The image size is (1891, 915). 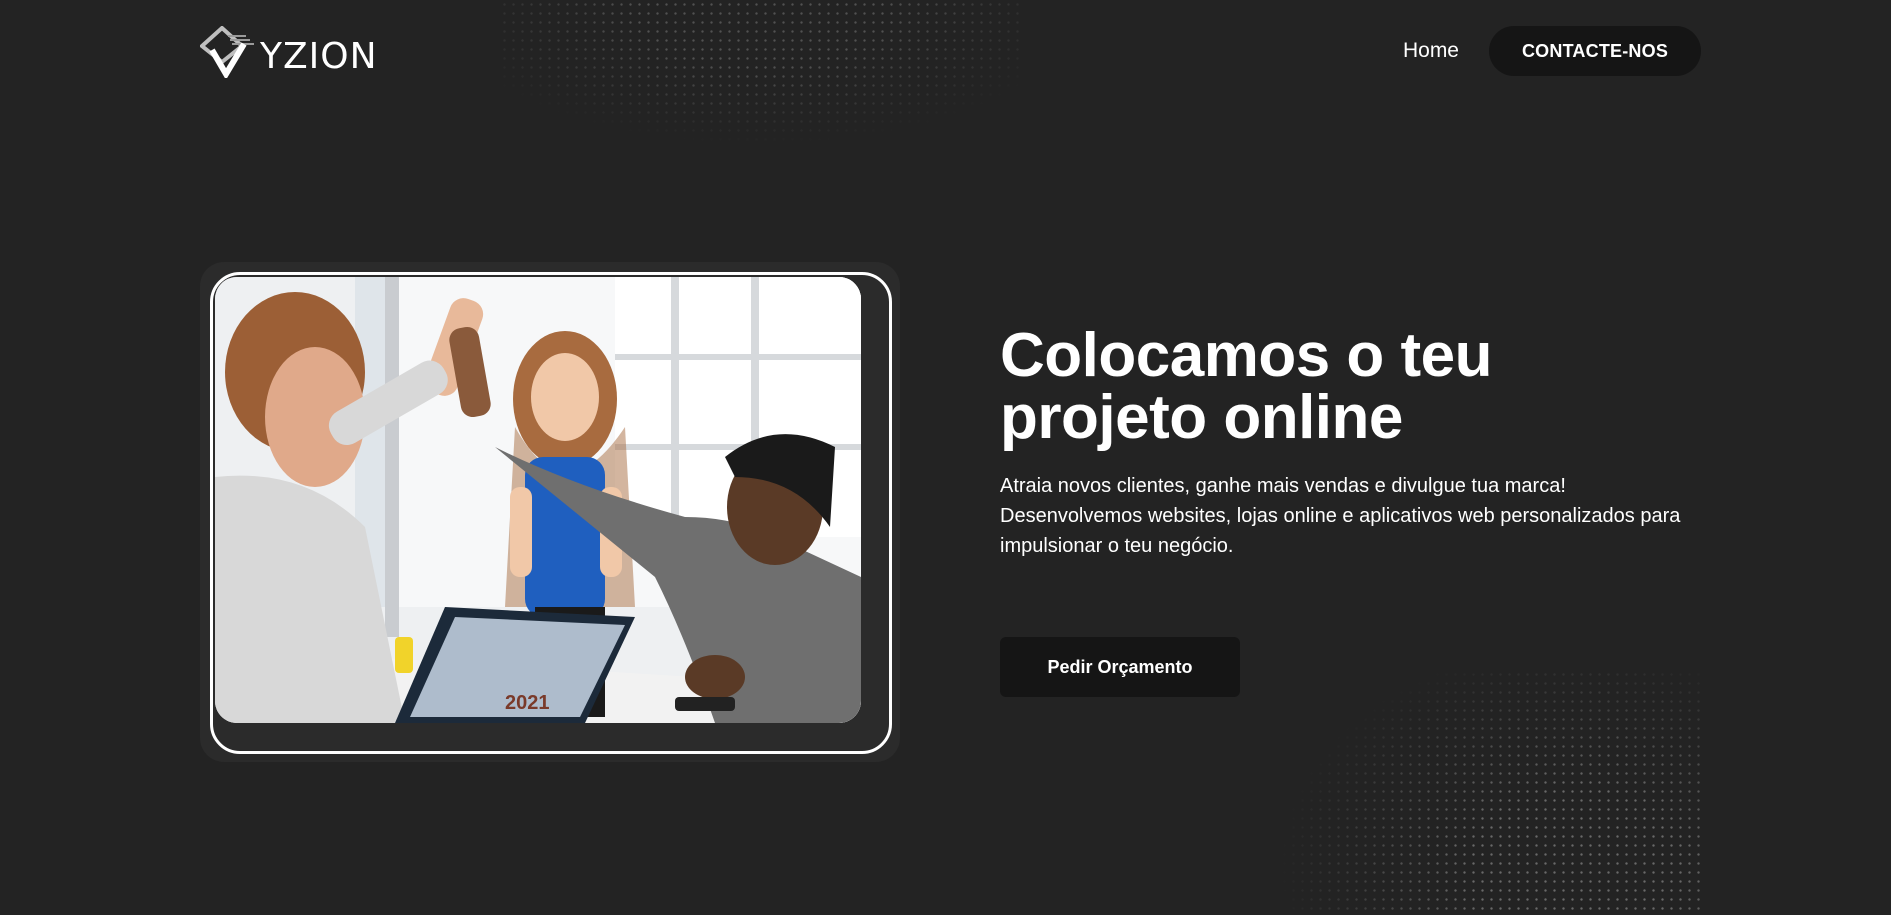 What do you see at coordinates (227, 52) in the screenshot?
I see `diamond-v-logo-icon` at bounding box center [227, 52].